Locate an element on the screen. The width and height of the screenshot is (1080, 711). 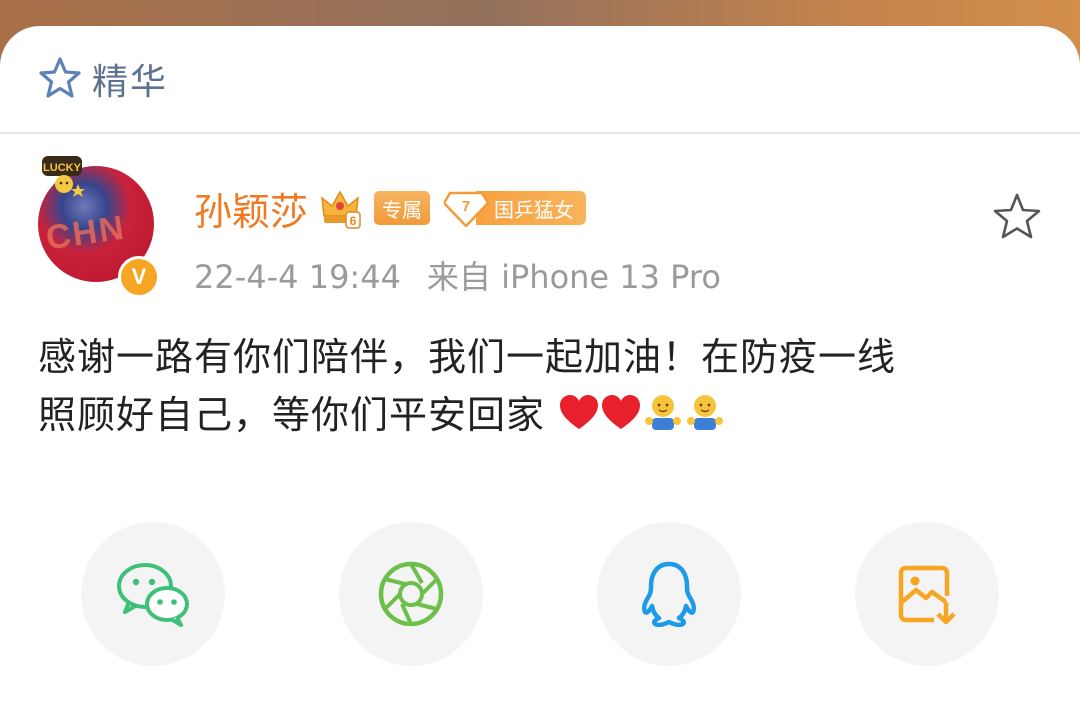
post-timestamp: 22-4-4 19:44 is located at coordinates (297, 277).